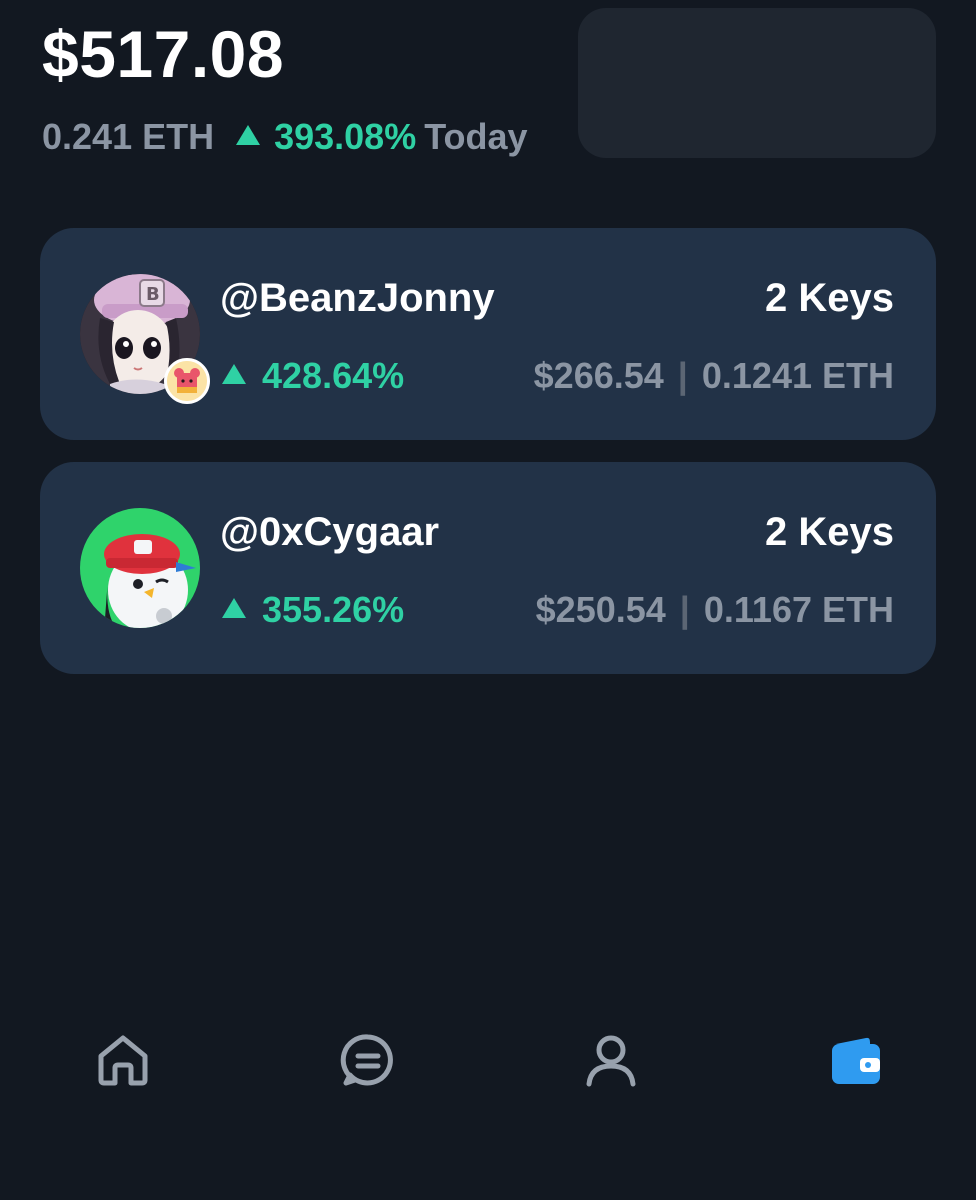  What do you see at coordinates (333, 609) in the screenshot?
I see `holding-change-percent: 355.26%` at bounding box center [333, 609].